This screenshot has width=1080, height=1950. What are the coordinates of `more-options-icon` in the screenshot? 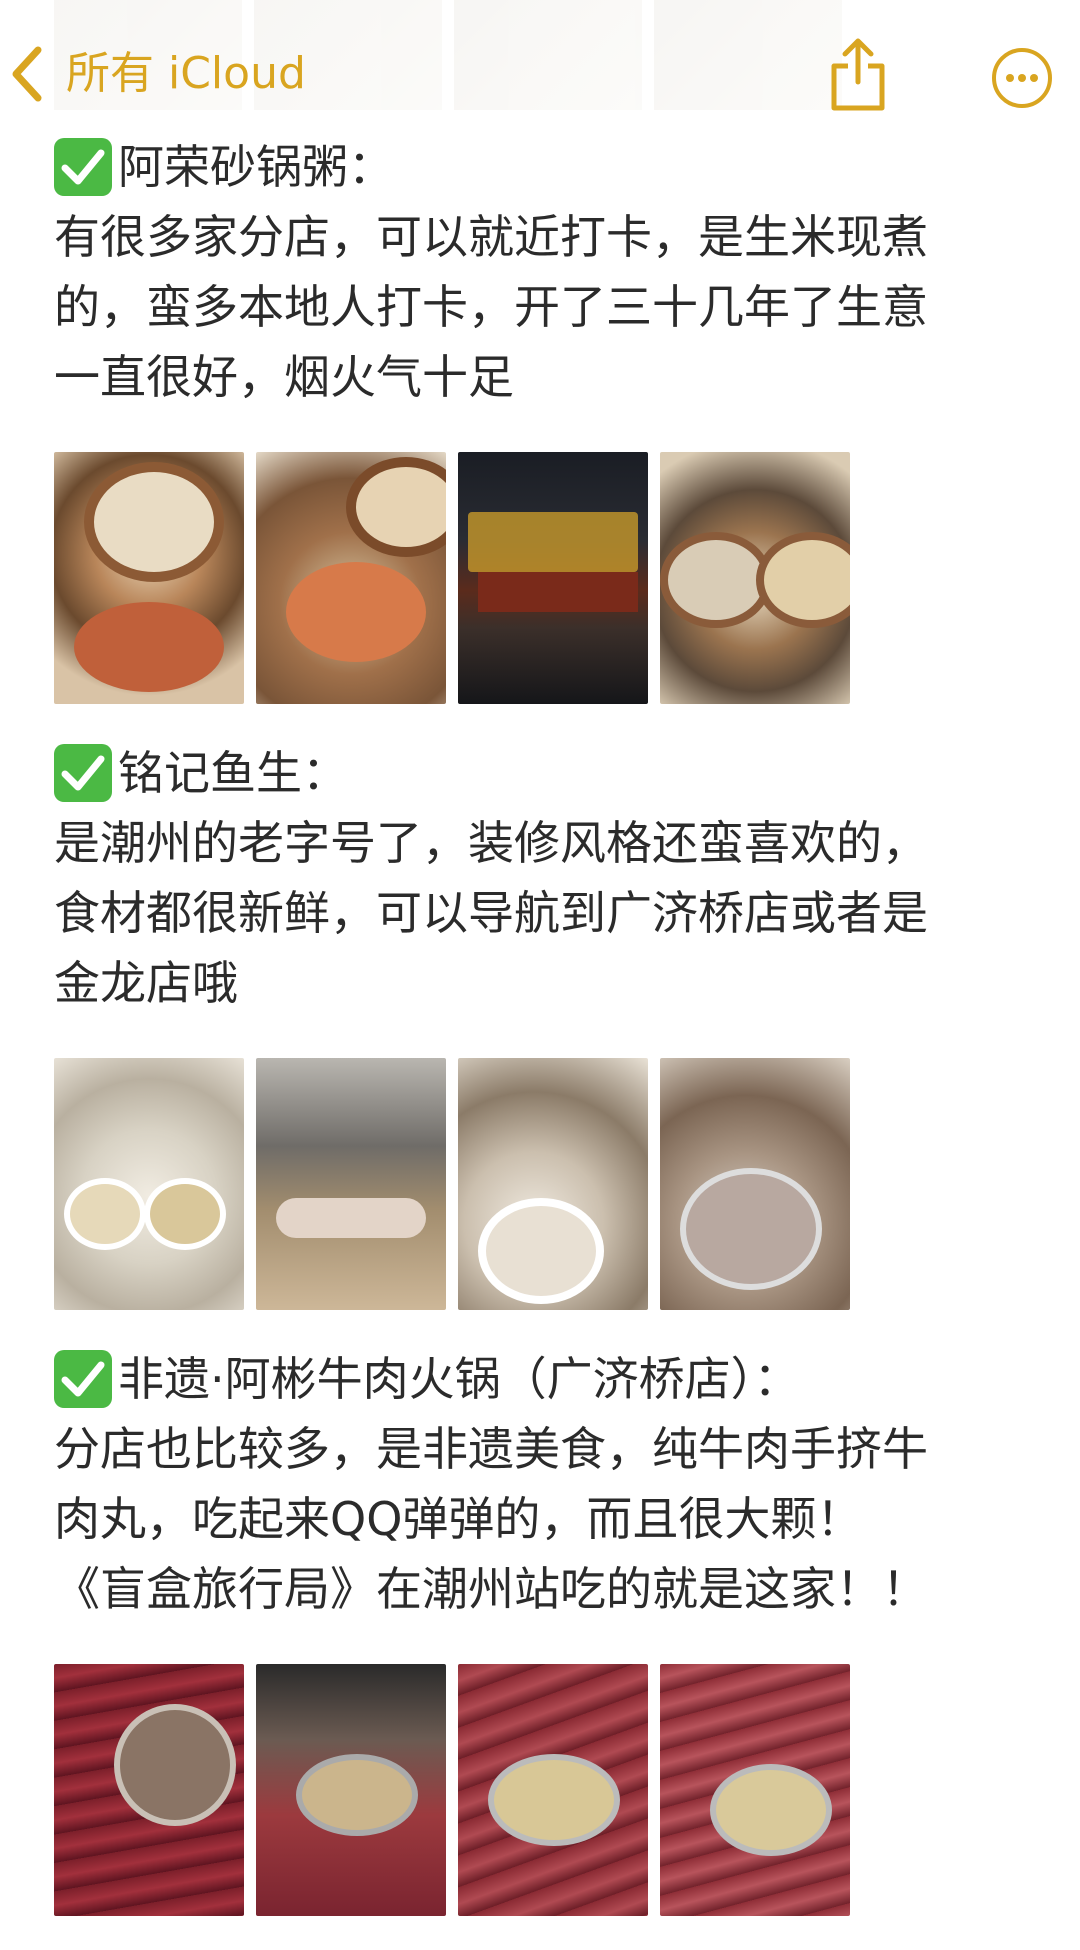 It's located at (1022, 78).